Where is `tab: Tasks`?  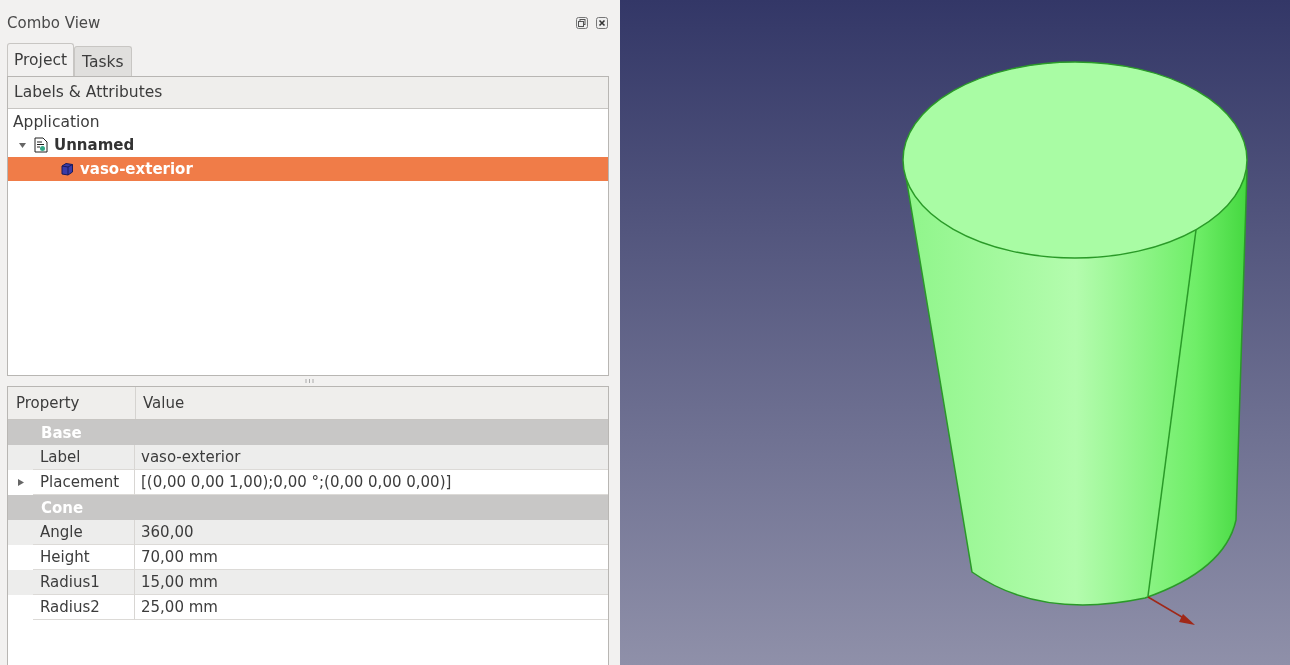 tab: Tasks is located at coordinates (103, 61).